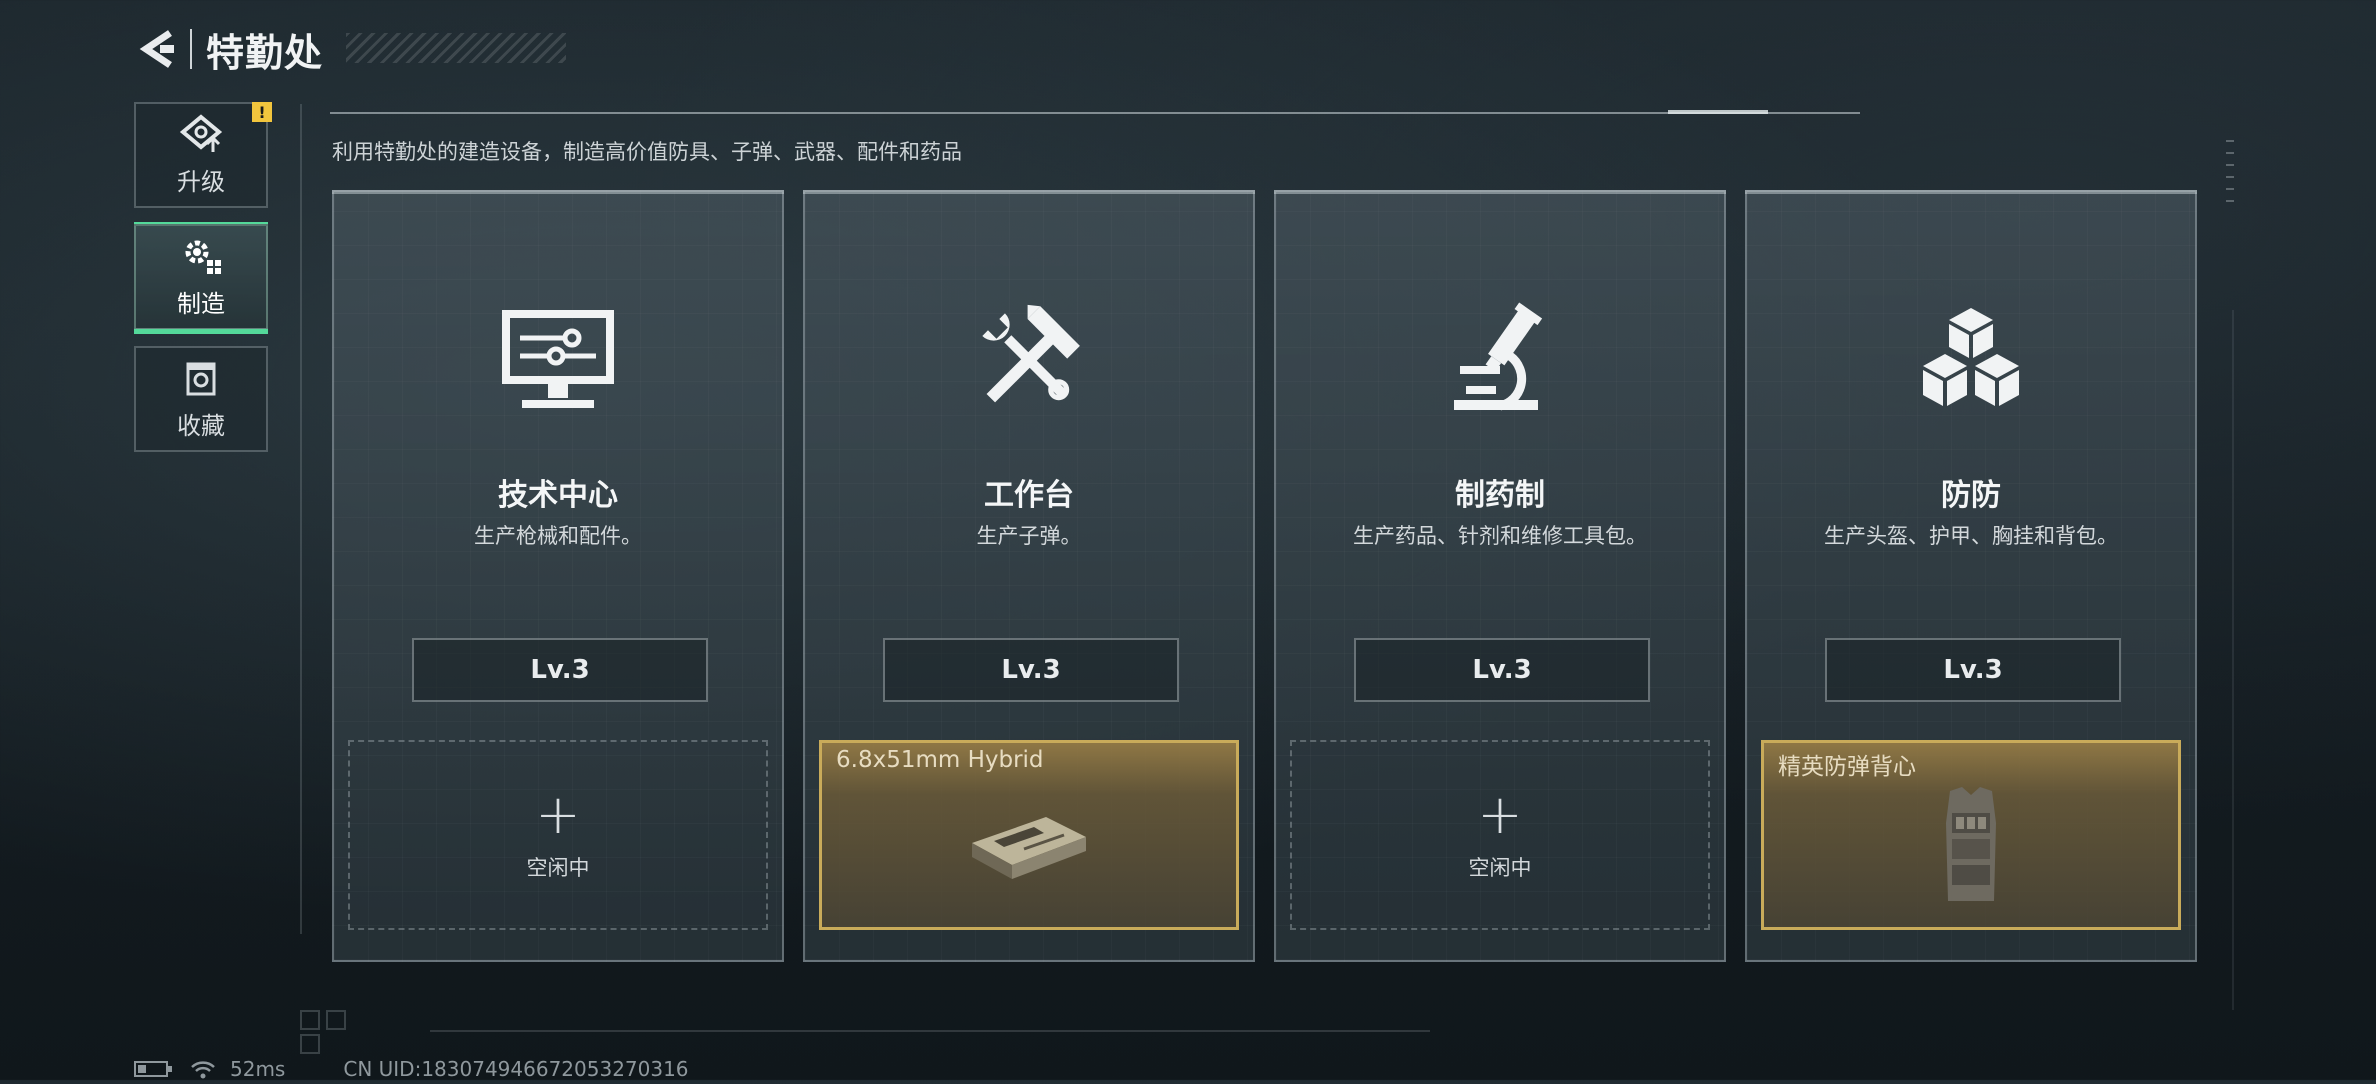 This screenshot has width=2376, height=1084. What do you see at coordinates (1971, 495) in the screenshot?
I see `facility-name: 防防` at bounding box center [1971, 495].